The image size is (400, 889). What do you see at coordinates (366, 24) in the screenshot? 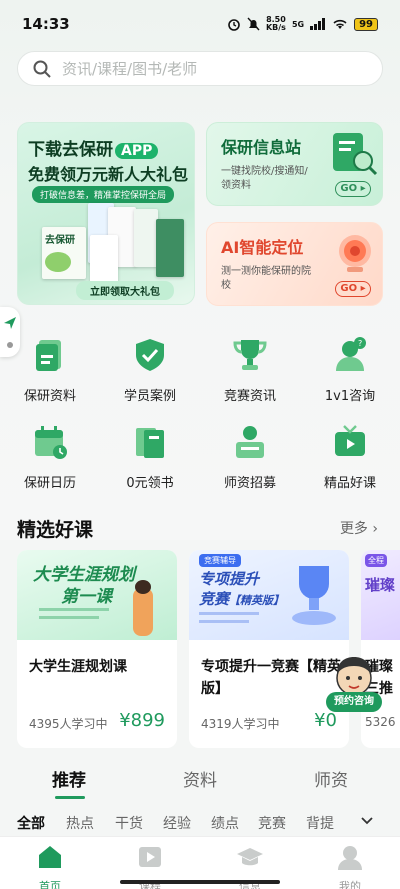
I see `battery-indicator: 99` at bounding box center [366, 24].